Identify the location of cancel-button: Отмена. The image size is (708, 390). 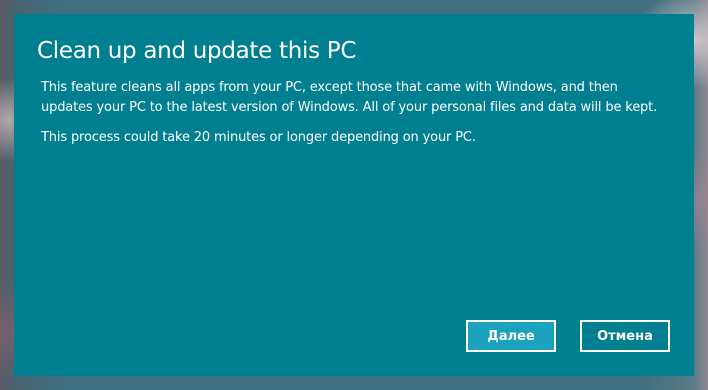
(625, 336).